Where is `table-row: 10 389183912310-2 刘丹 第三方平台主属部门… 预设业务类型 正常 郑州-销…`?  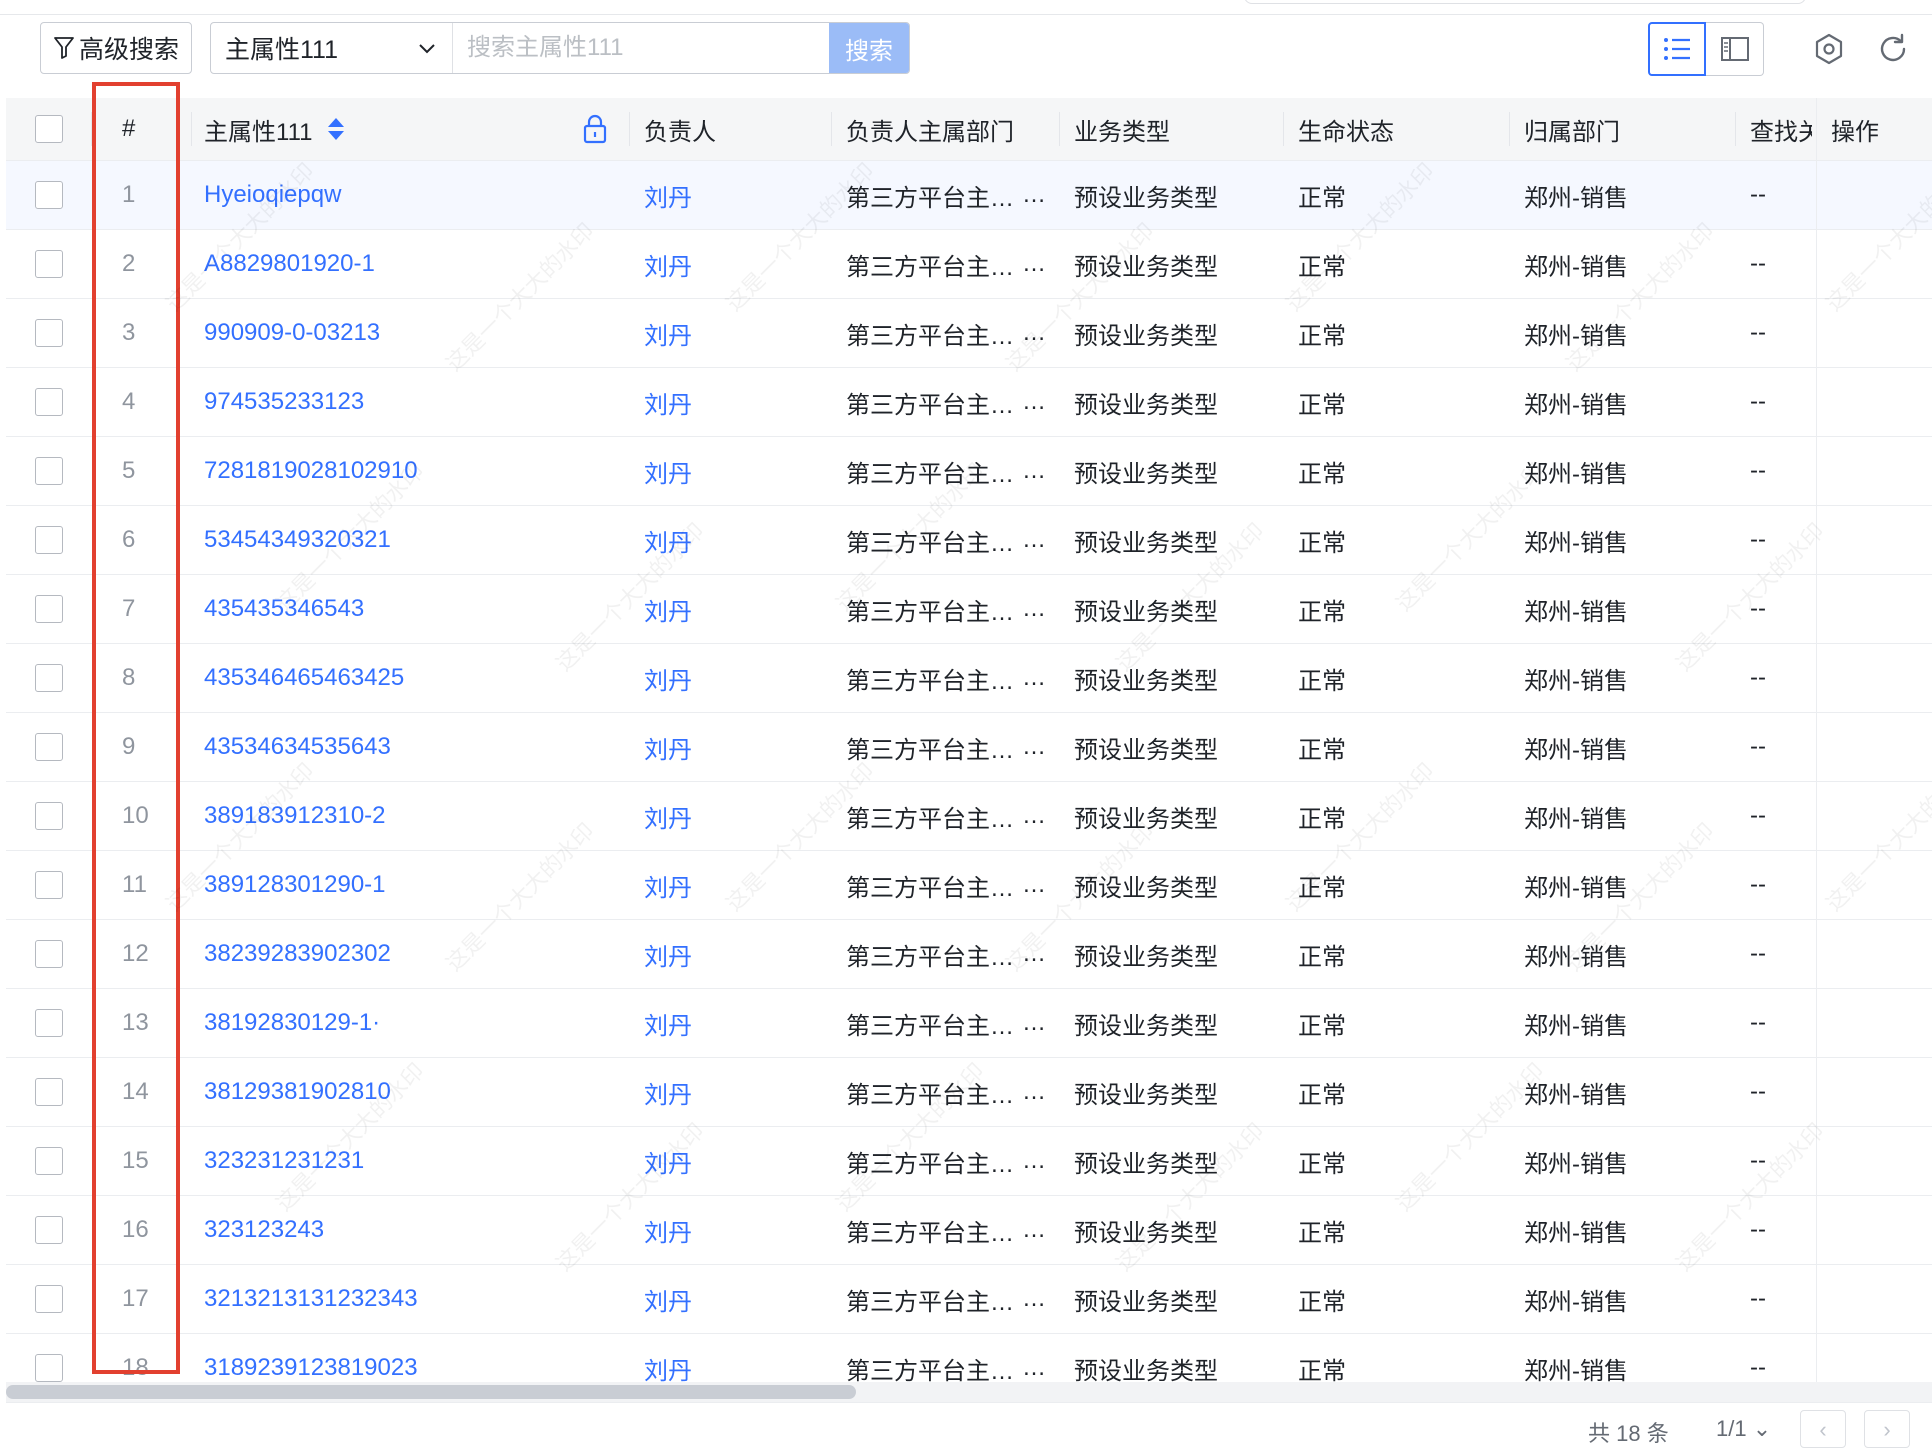 table-row: 10 389183912310-2 刘丹 第三方平台主属部门… 预设业务类型 正常 郑州-销… is located at coordinates (969, 816).